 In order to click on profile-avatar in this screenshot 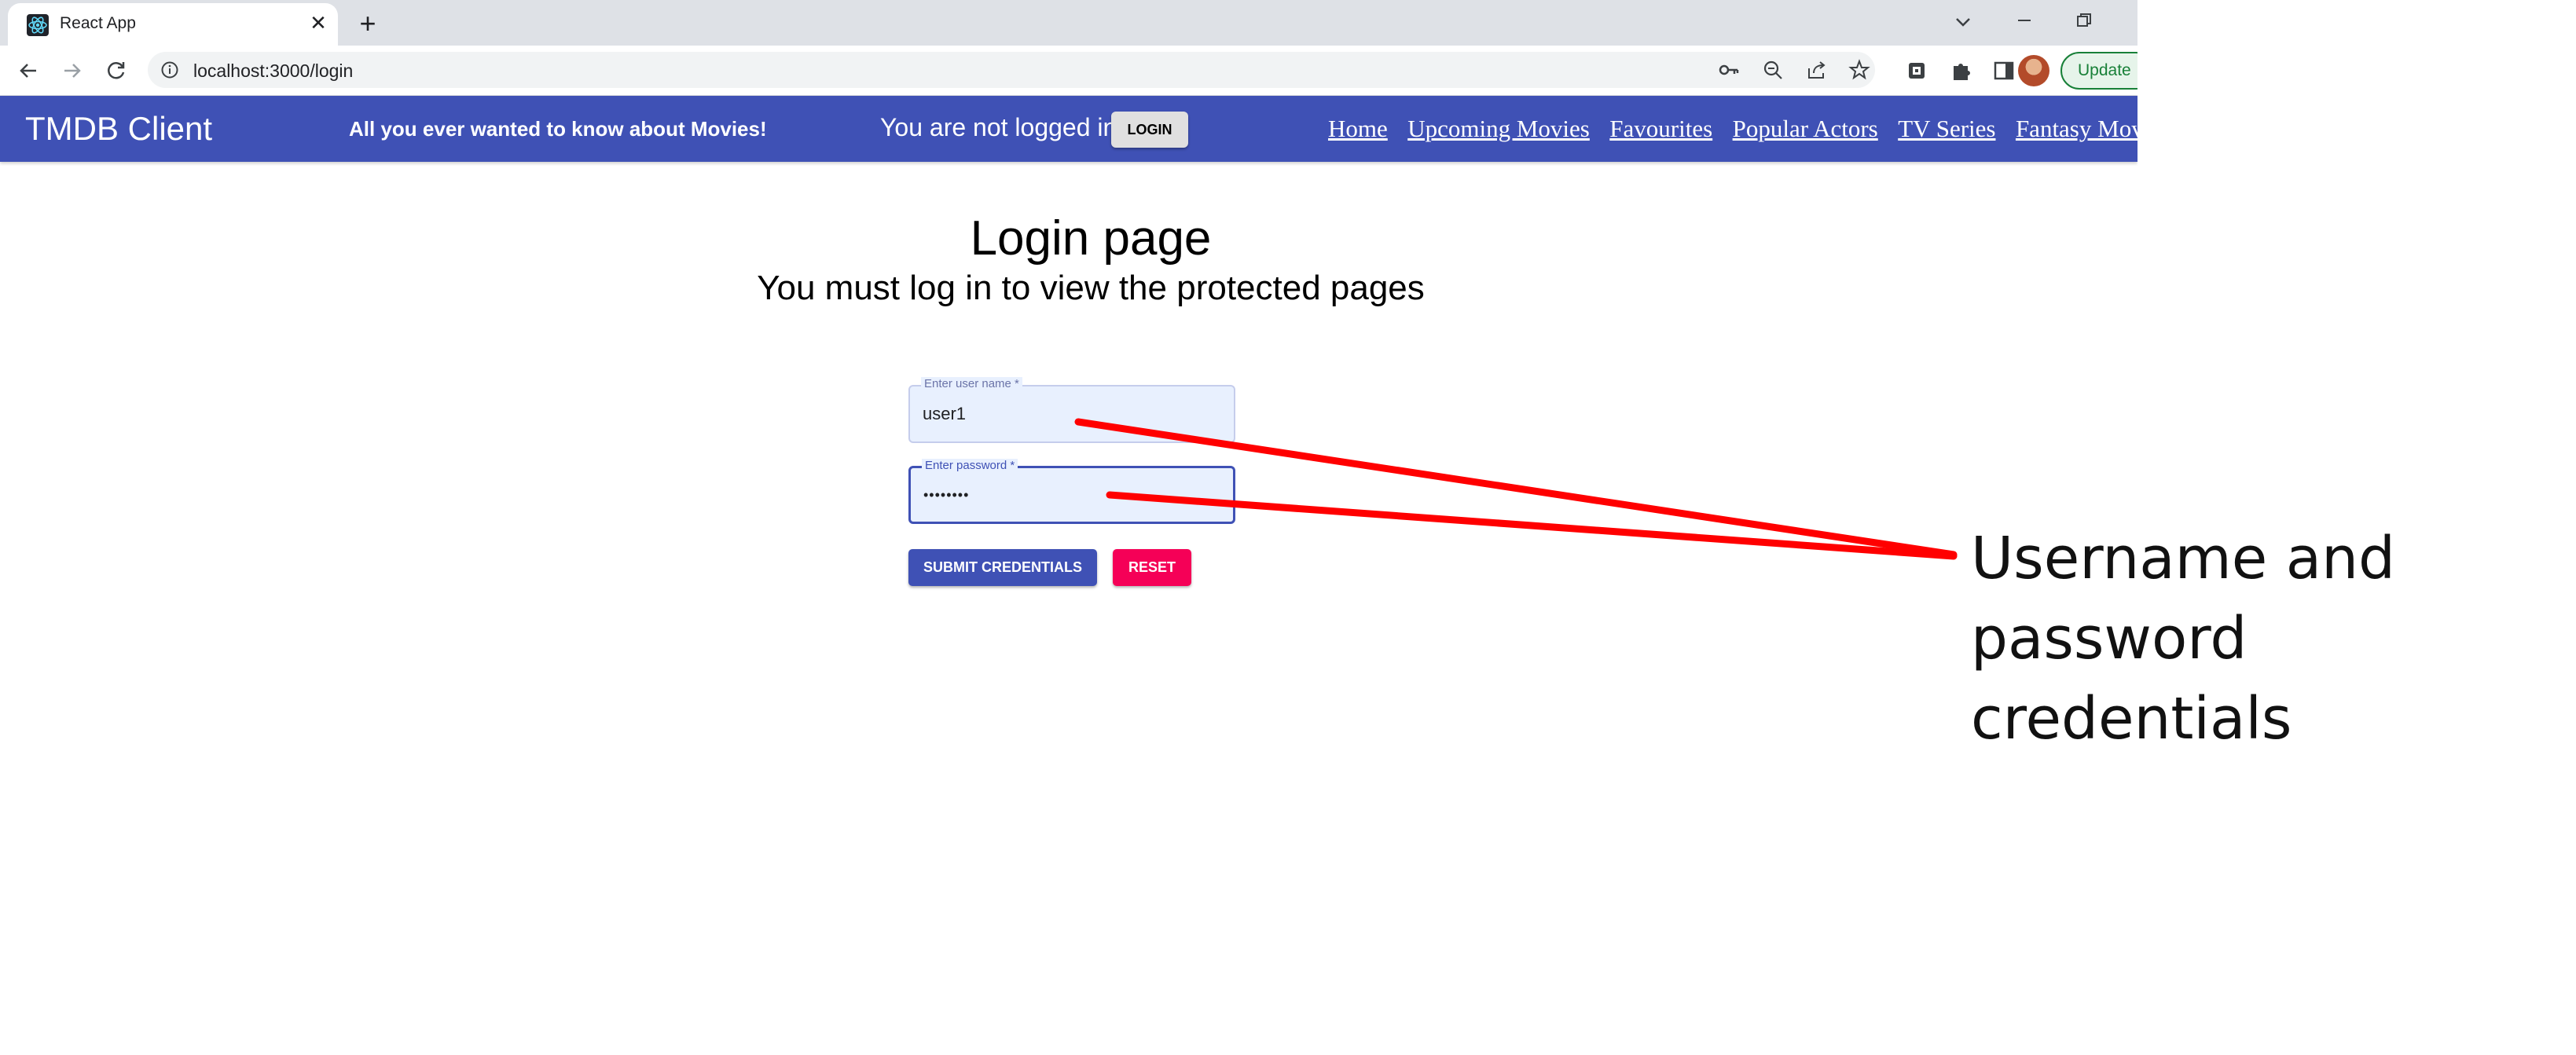, I will do `click(2033, 70)`.